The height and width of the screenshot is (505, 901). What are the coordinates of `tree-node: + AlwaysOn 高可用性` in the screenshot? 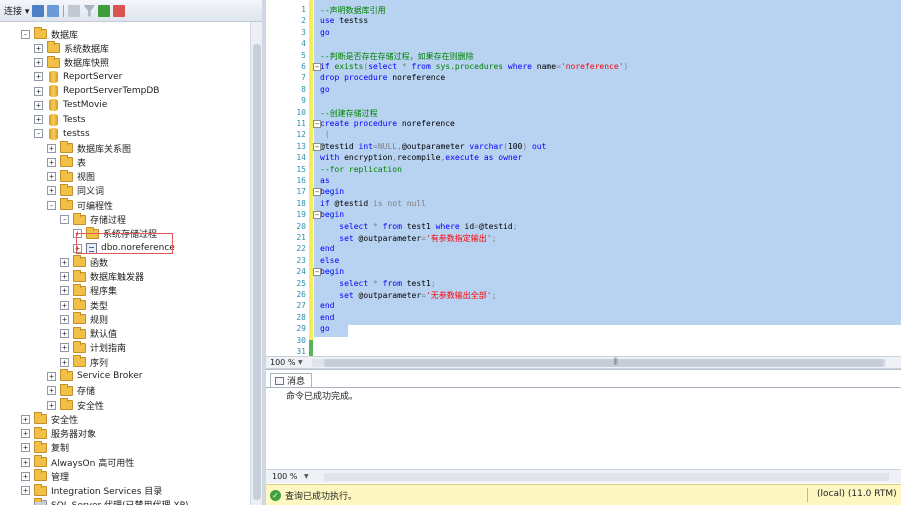 It's located at (77, 462).